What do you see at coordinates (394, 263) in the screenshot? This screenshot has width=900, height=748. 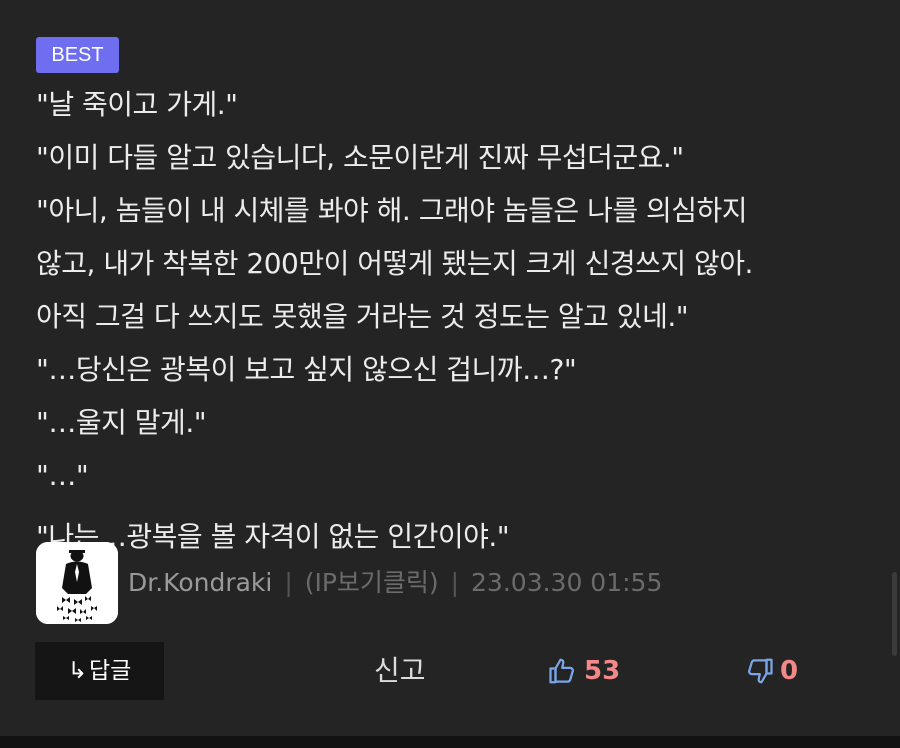 I see `comment-line: 않고, 내가 착복한 200만이 어떻게 됐는지 크게 신경쓰지 않아.` at bounding box center [394, 263].